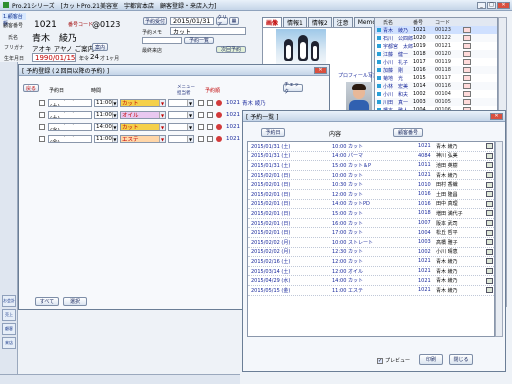 This screenshot has height=384, width=512. Describe the element at coordinates (371, 214) in the screenshot. I see `list-item: 2015/02/01 (日) 15:00 カット 1018 増田 満代子` at that location.